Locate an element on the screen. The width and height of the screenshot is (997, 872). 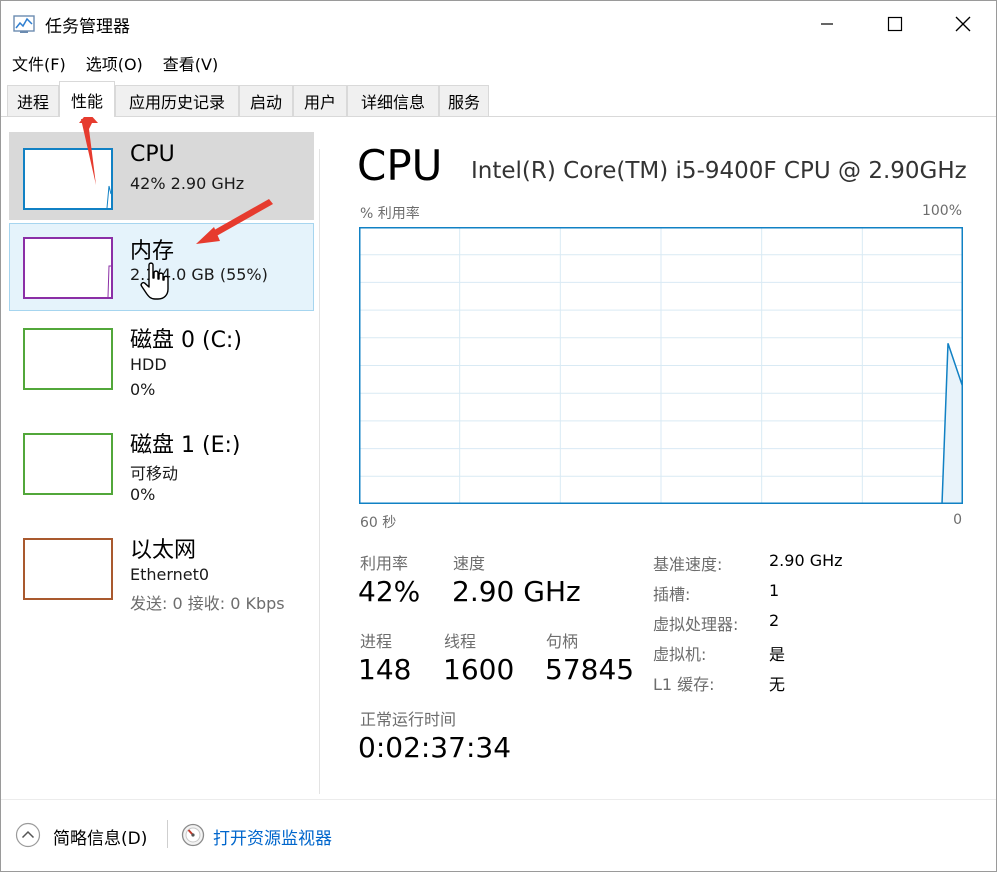
close-icon is located at coordinates (963, 24).